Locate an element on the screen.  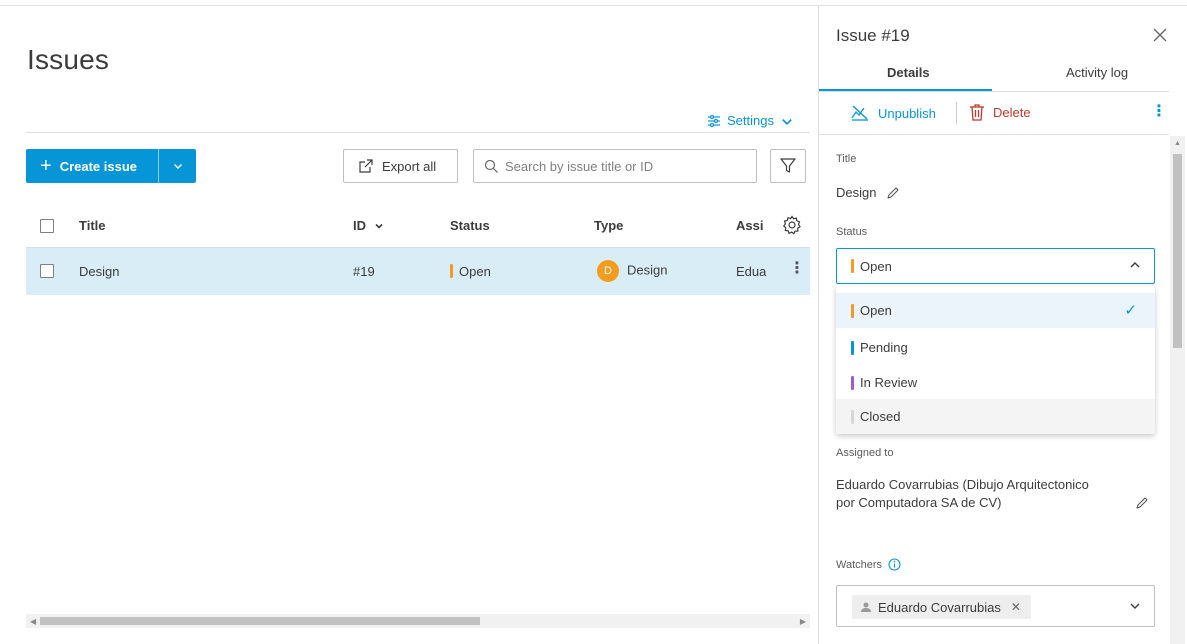
actions-divider-line is located at coordinates (994, 134).